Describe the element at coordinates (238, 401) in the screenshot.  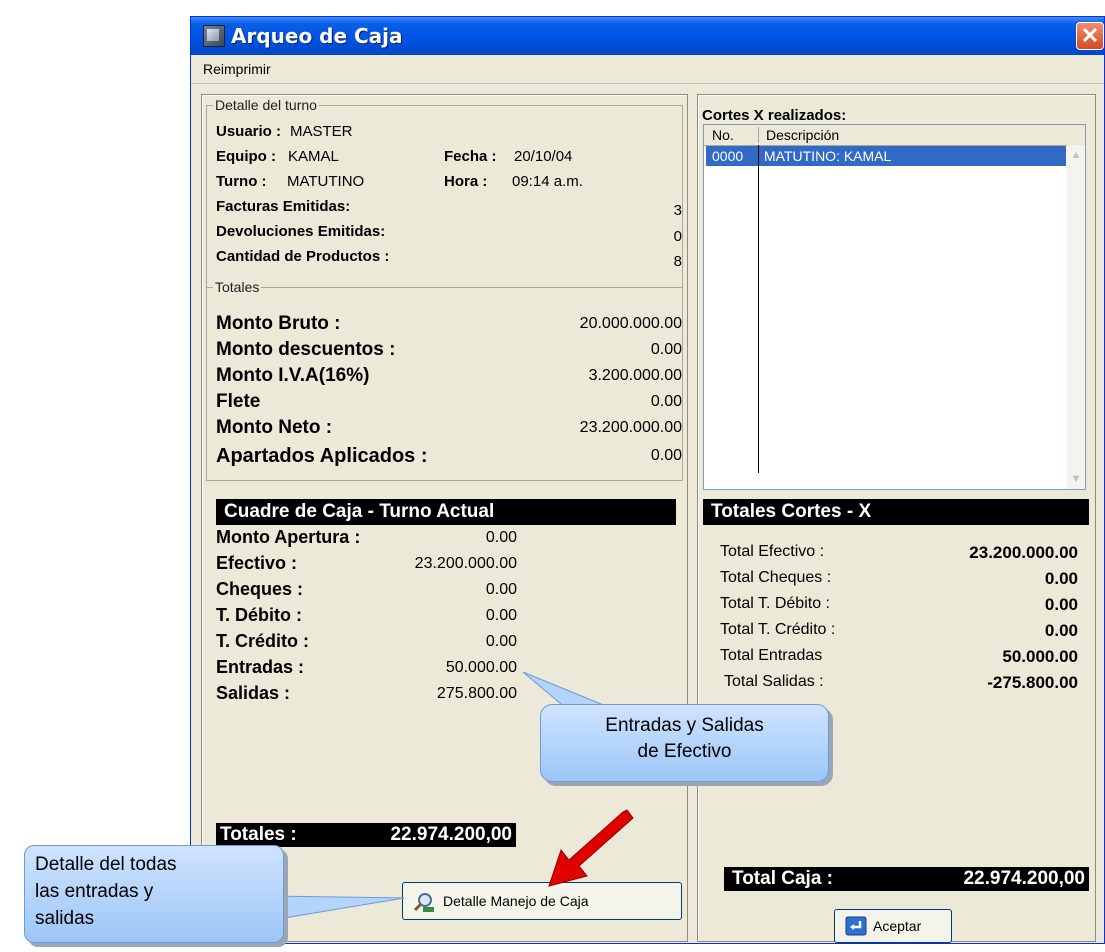
I see `flete-label: Flete` at that location.